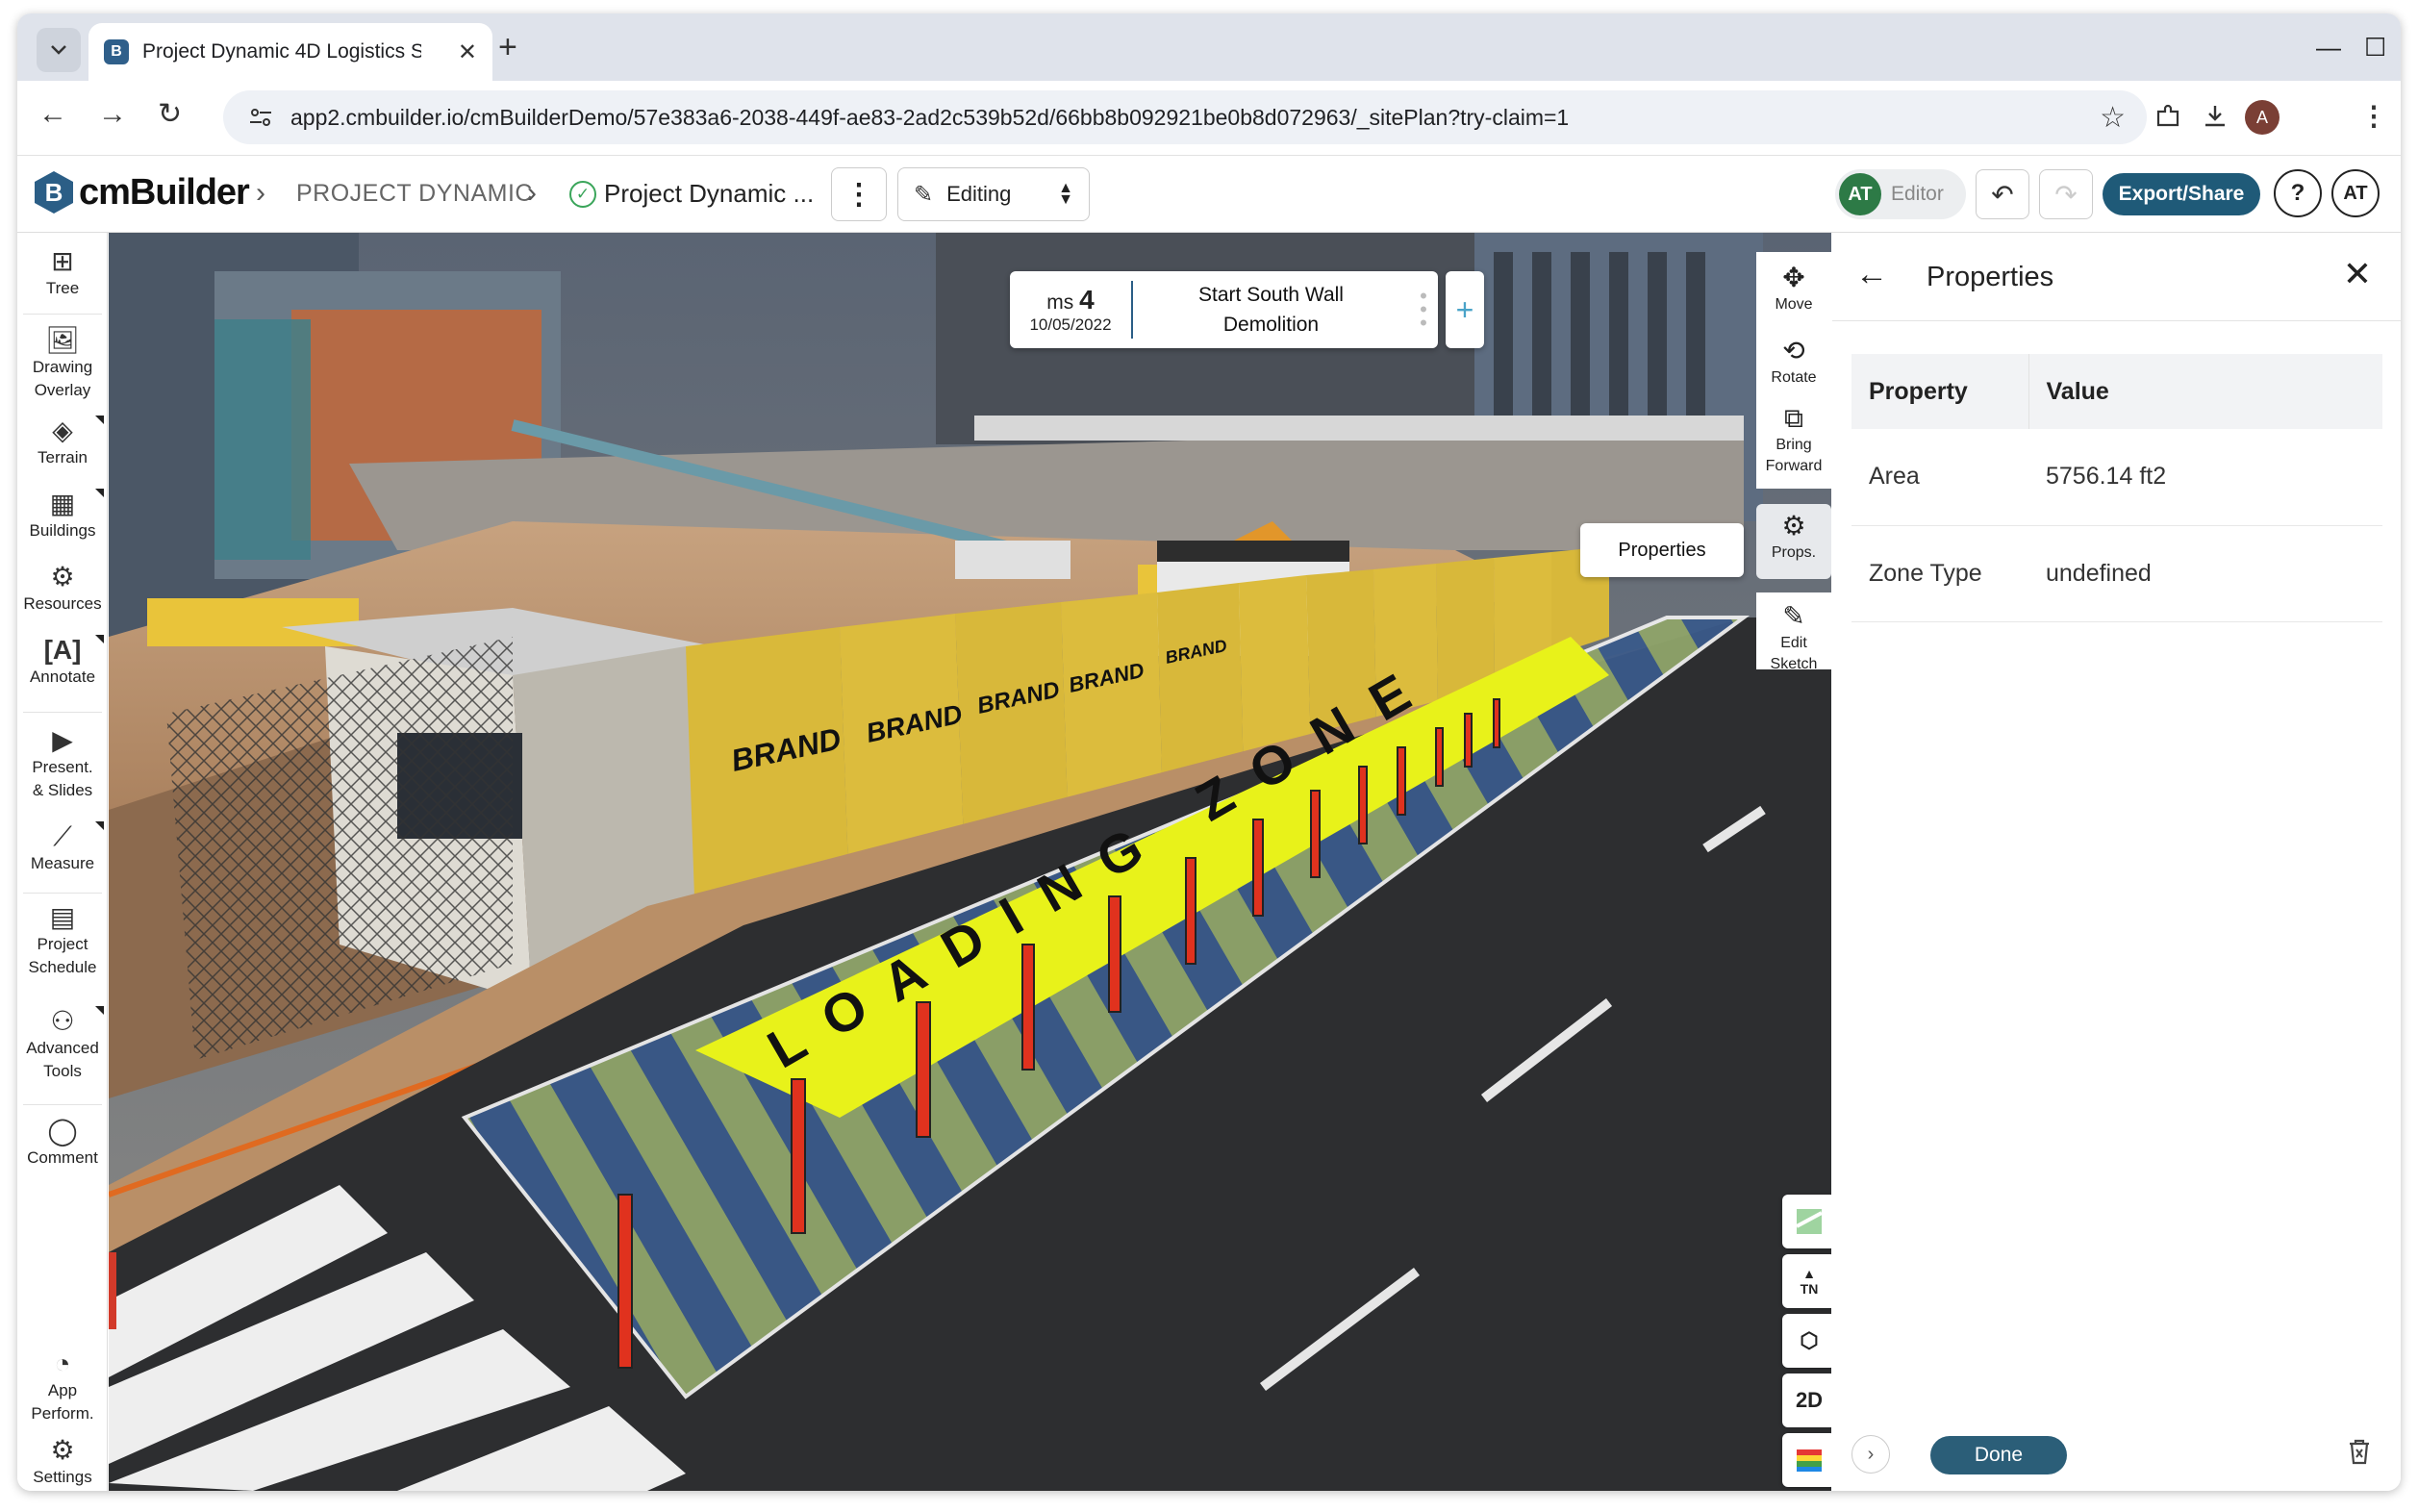 This screenshot has height=1512, width=2418. Describe the element at coordinates (1465, 310) in the screenshot. I see `add-milestone-button: +` at that location.